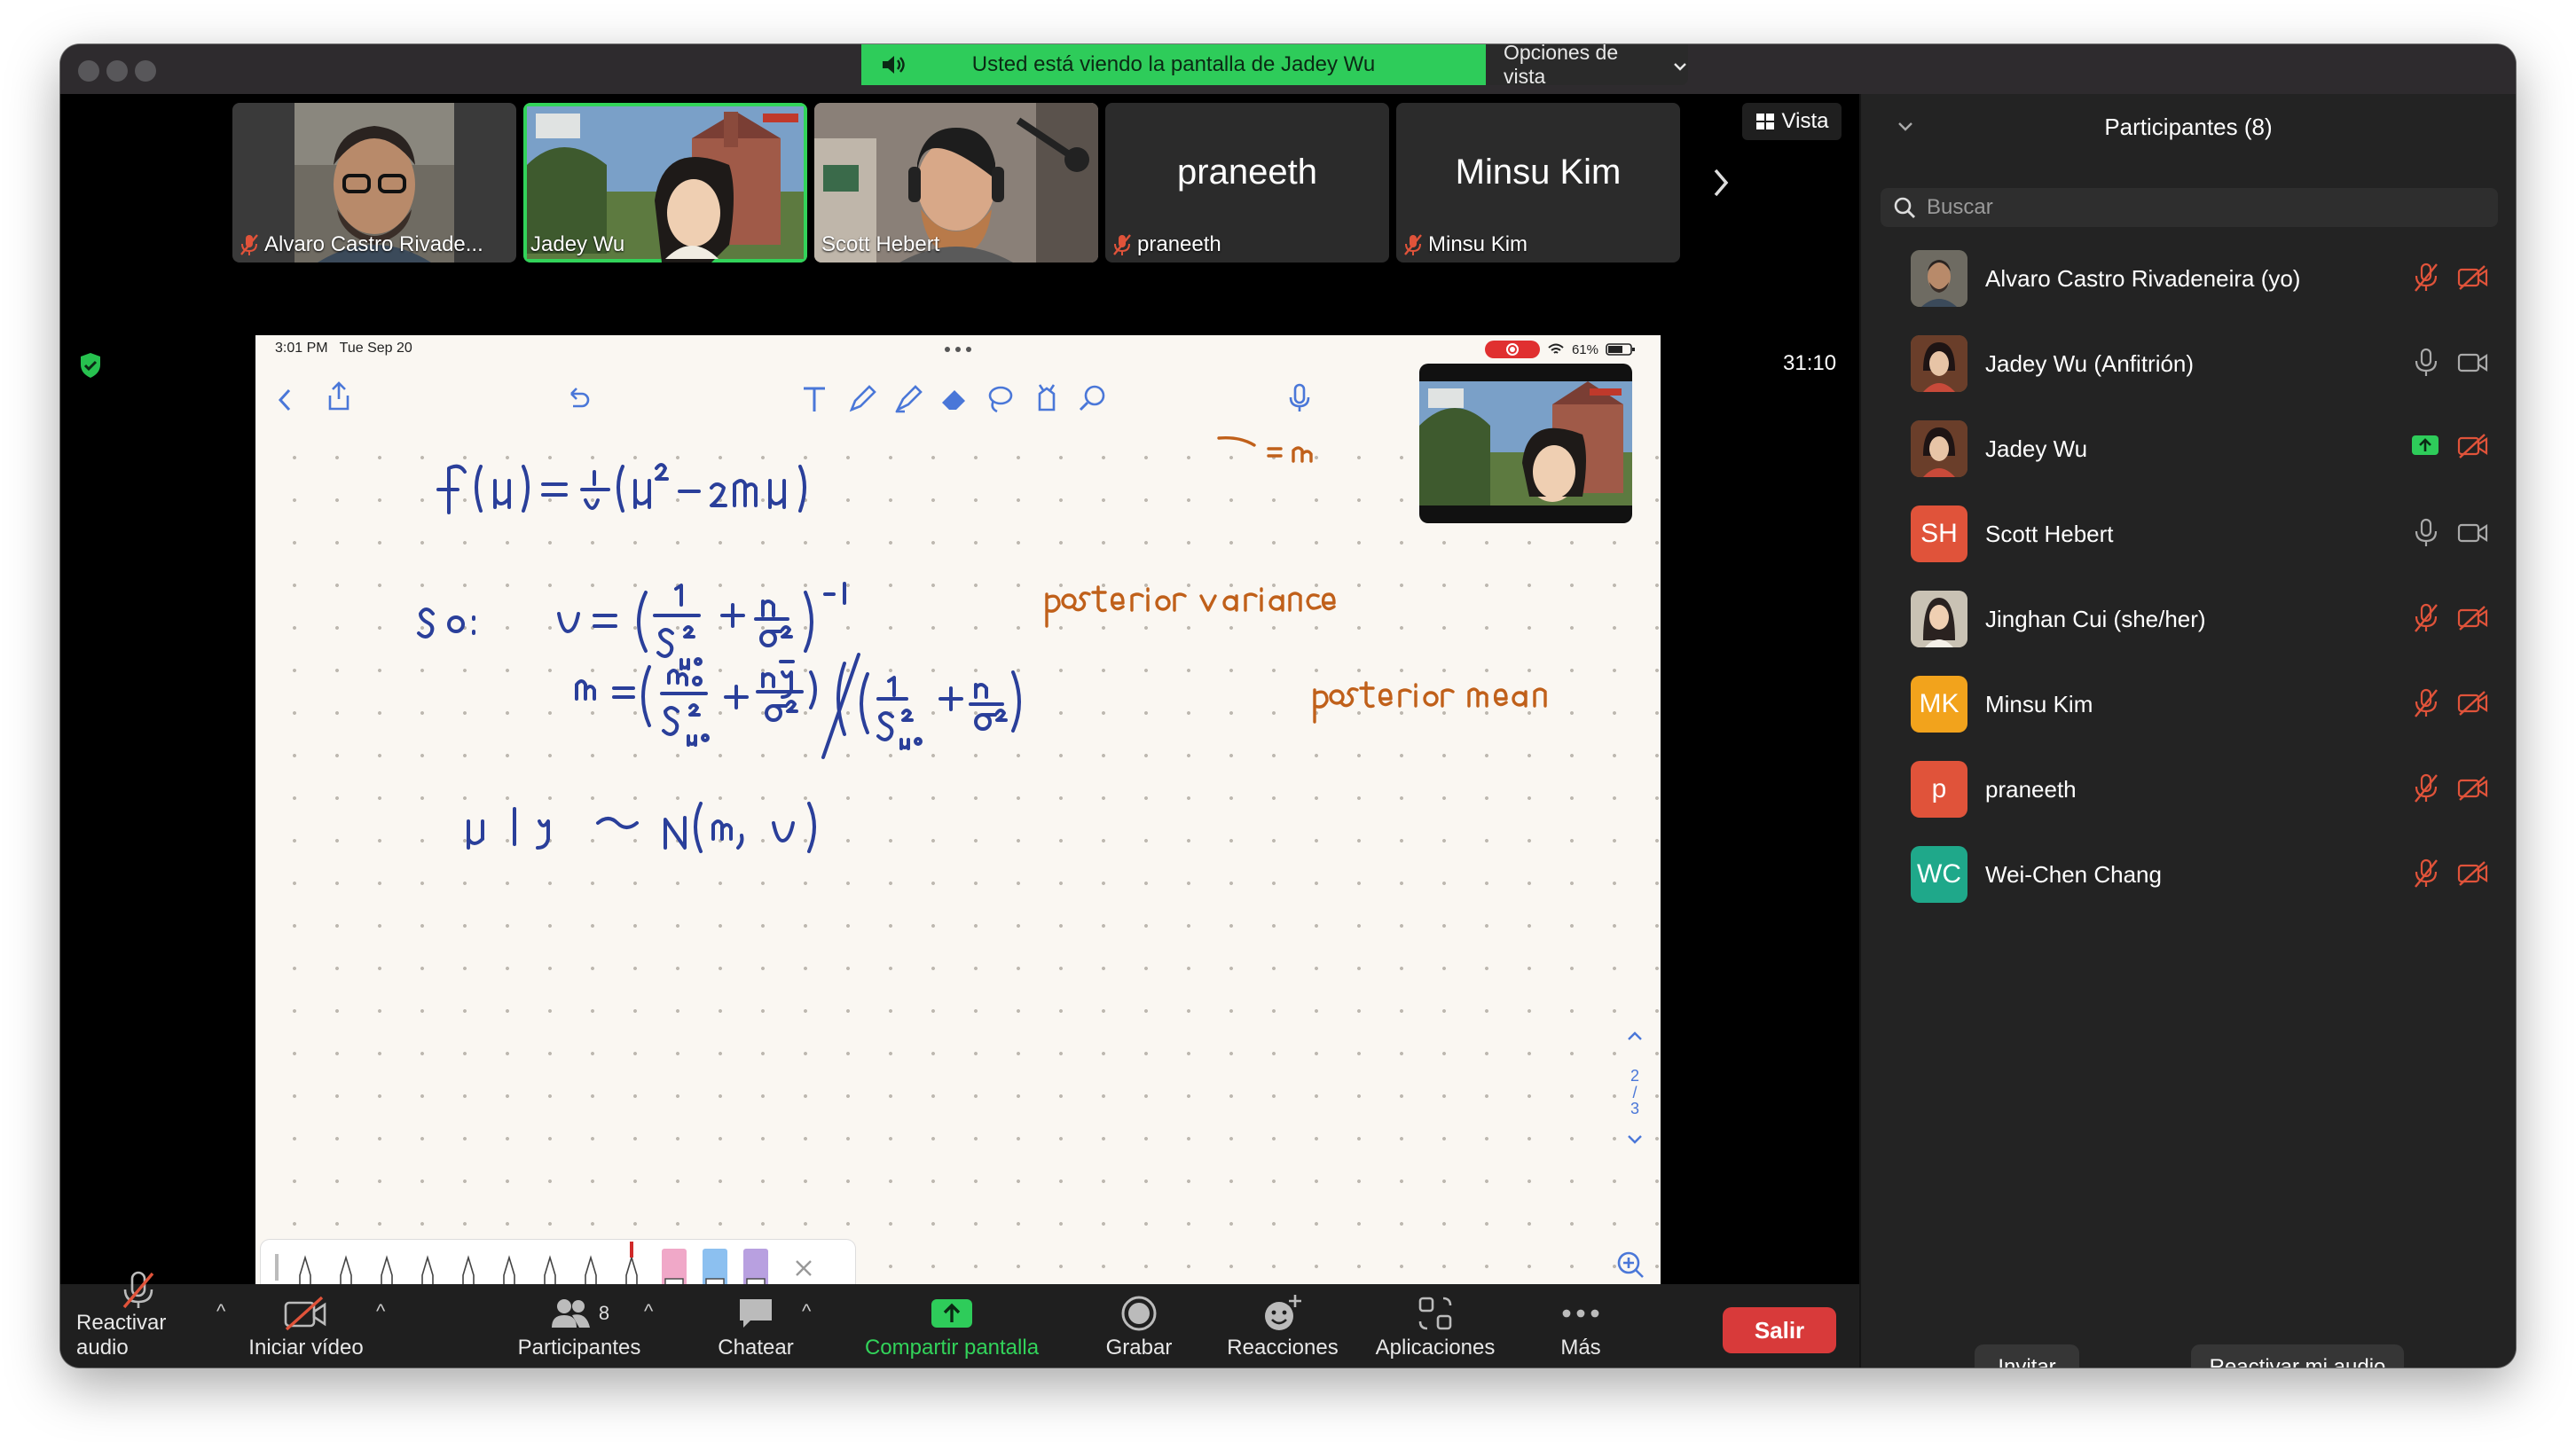 Image resolution: width=2576 pixels, height=1442 pixels. What do you see at coordinates (814, 399) in the screenshot?
I see `text-tool-icon` at bounding box center [814, 399].